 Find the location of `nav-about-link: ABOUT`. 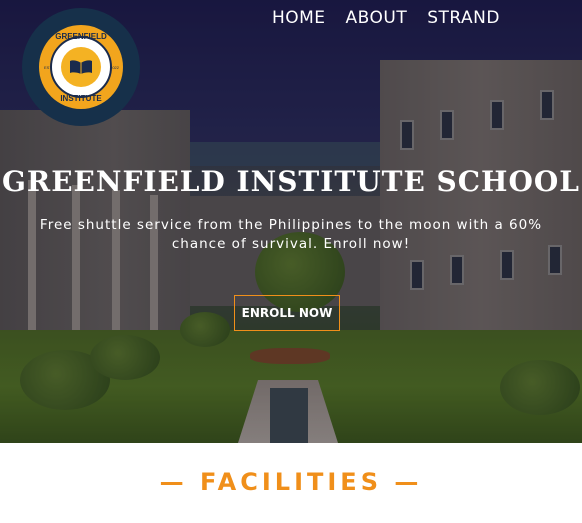

nav-about-link: ABOUT is located at coordinates (377, 18).